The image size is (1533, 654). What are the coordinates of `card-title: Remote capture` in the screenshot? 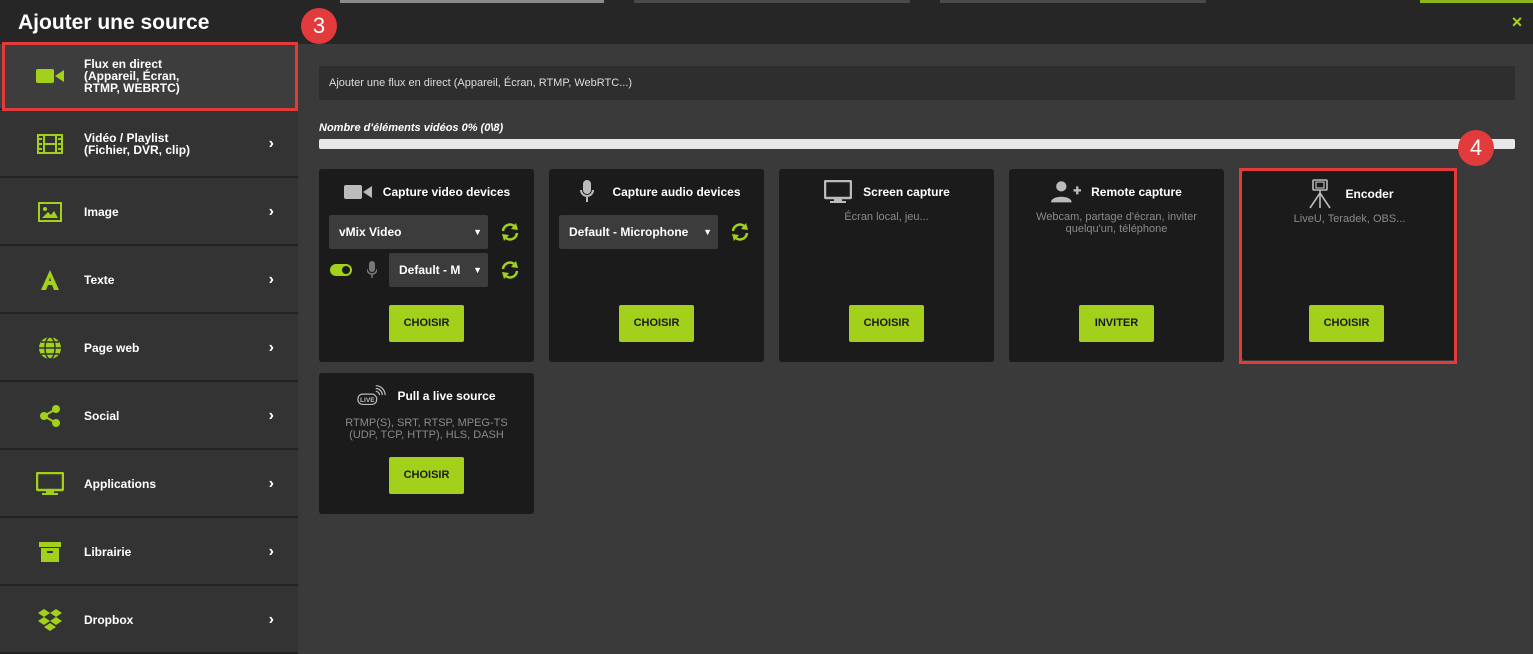 It's located at (1116, 192).